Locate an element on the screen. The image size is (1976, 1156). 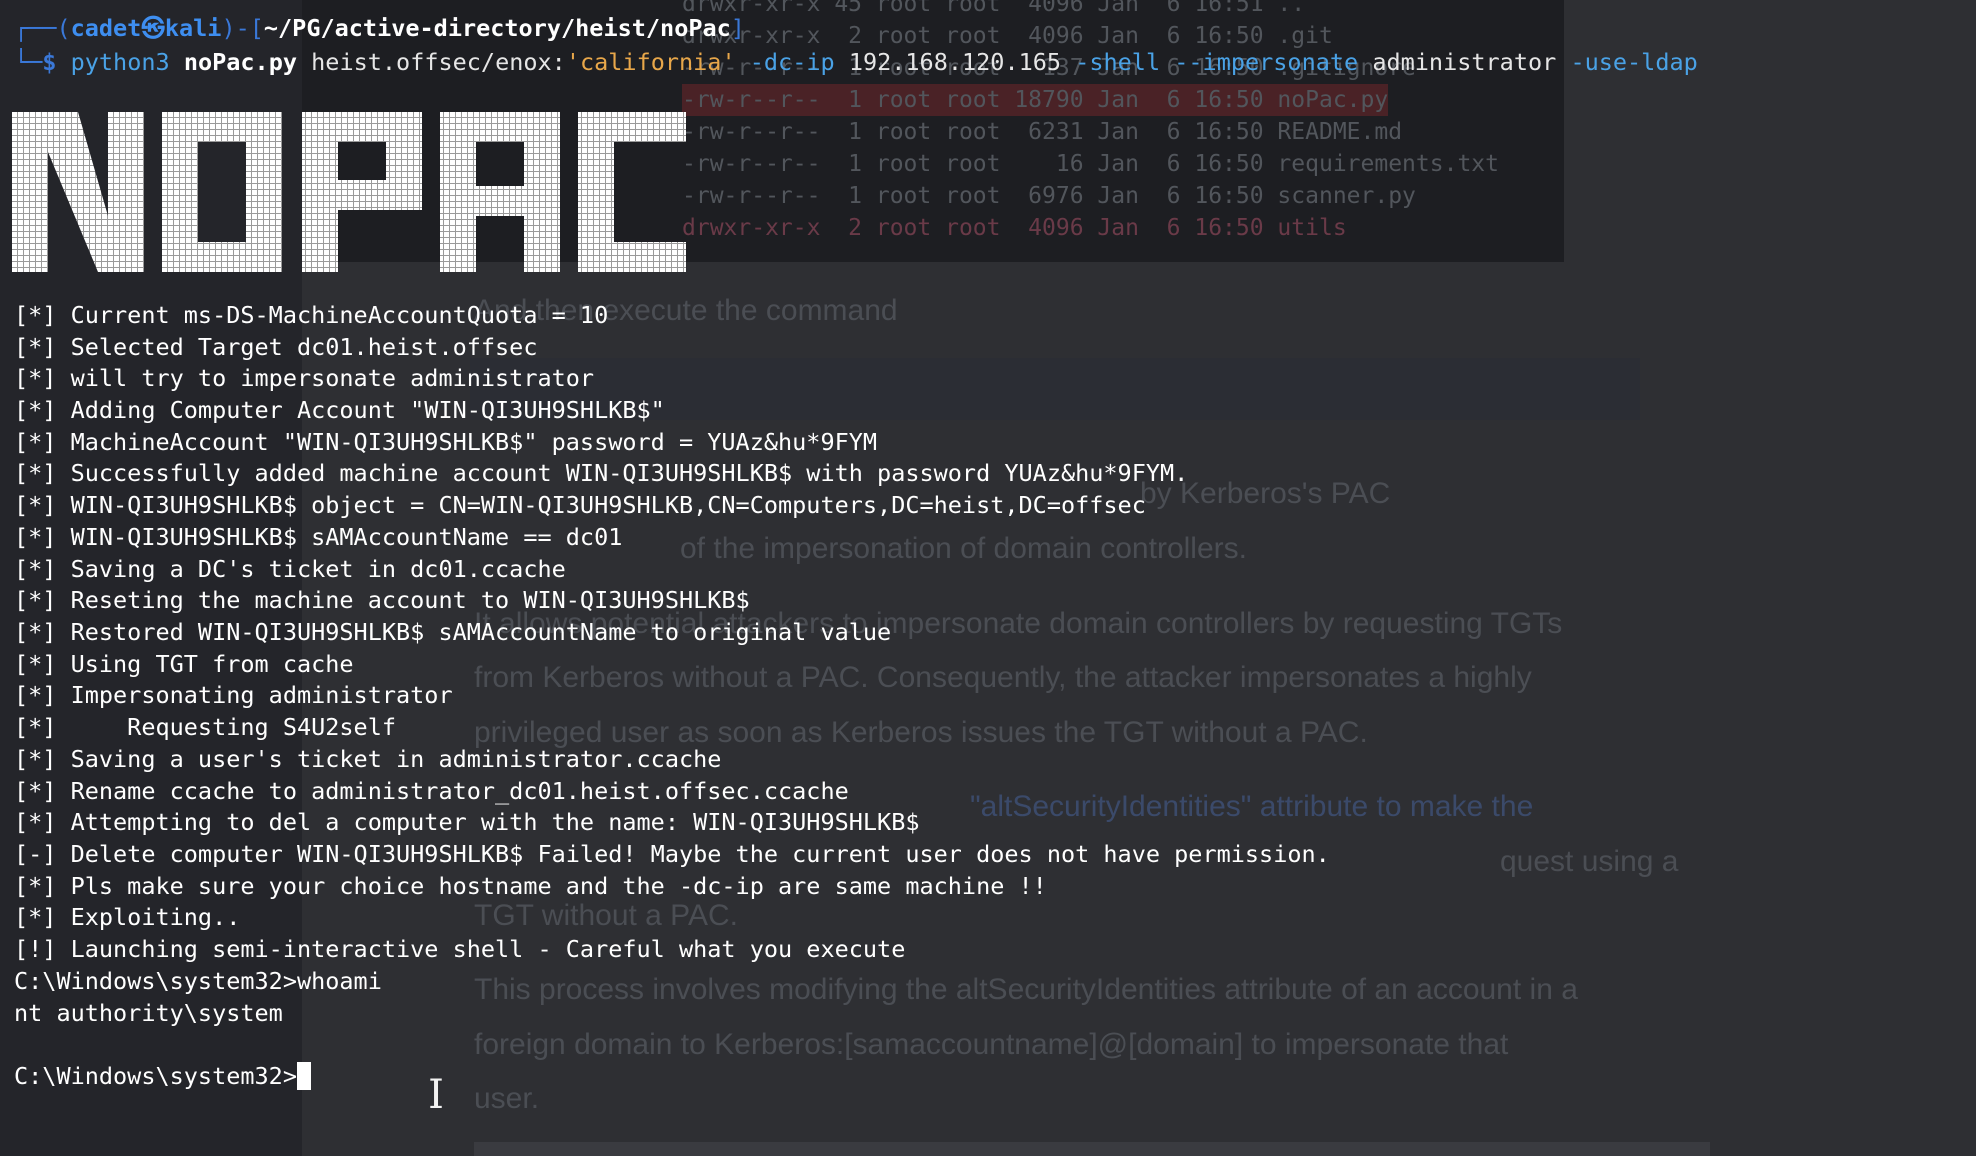
command-flag-dcip: -dc-ip is located at coordinates (792, 62).